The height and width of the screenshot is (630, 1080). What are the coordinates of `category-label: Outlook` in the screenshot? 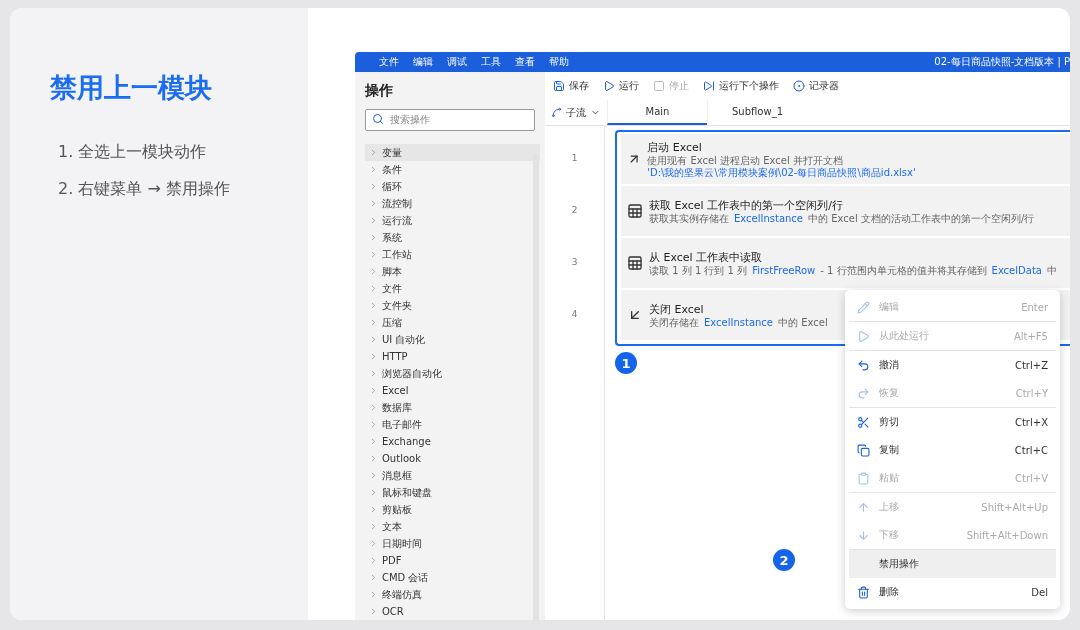 It's located at (401, 458).